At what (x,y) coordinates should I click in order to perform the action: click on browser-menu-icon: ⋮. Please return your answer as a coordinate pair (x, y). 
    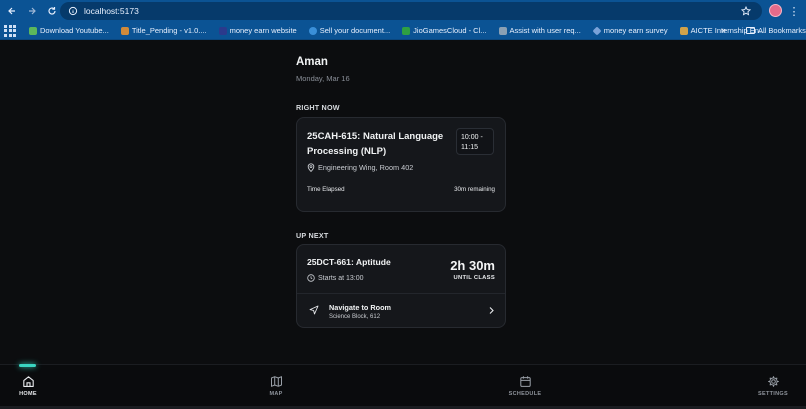
    Looking at the image, I should click on (794, 11).